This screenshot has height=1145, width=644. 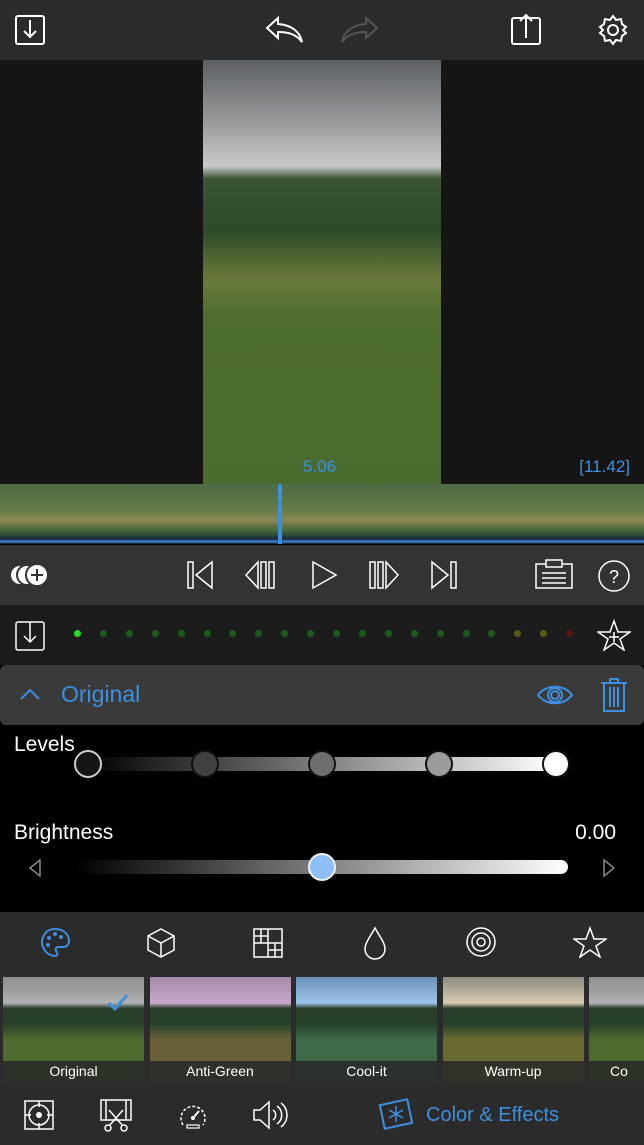 What do you see at coordinates (554, 574) in the screenshot?
I see `clipboard-icon` at bounding box center [554, 574].